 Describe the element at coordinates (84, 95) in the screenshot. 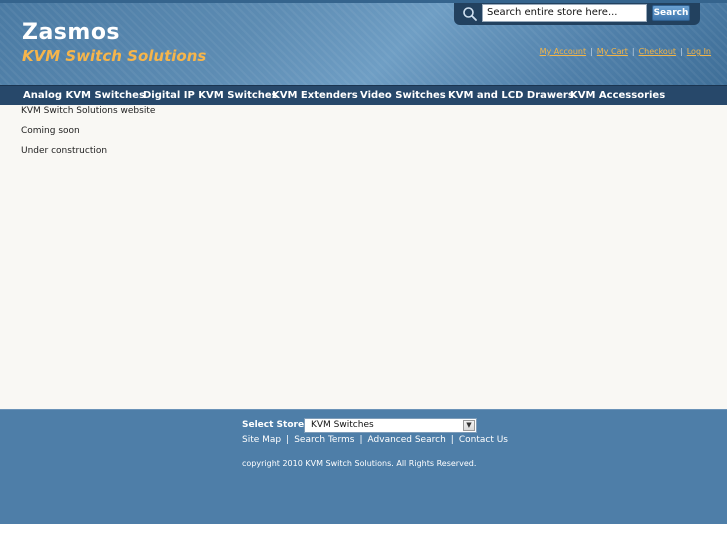

I see `nav-item-analog-kvm-switches: Analog KVM Switches` at that location.